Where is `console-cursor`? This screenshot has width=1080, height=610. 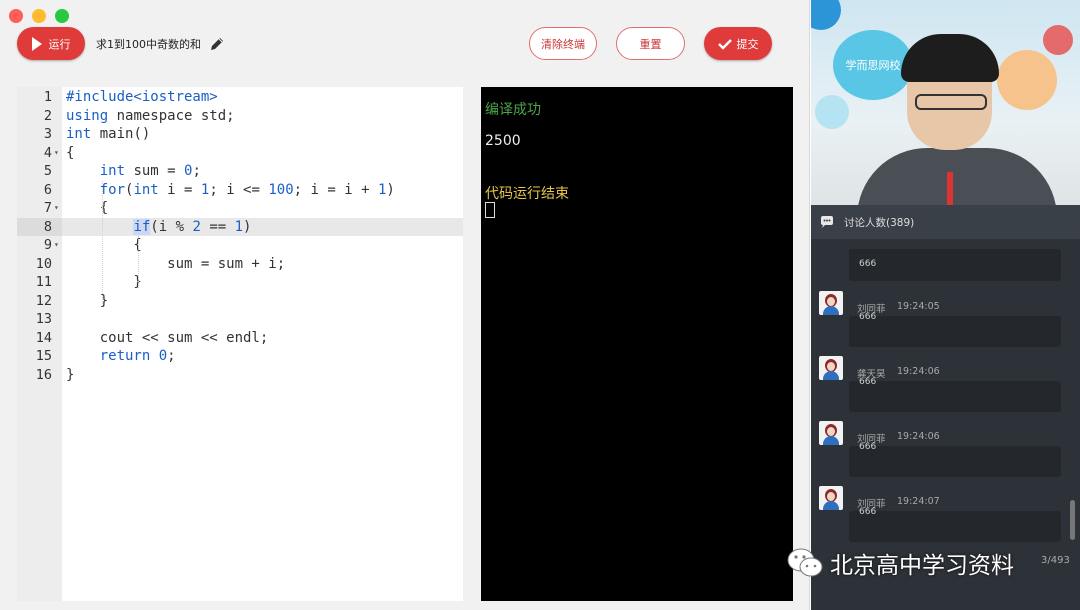 console-cursor is located at coordinates (490, 210).